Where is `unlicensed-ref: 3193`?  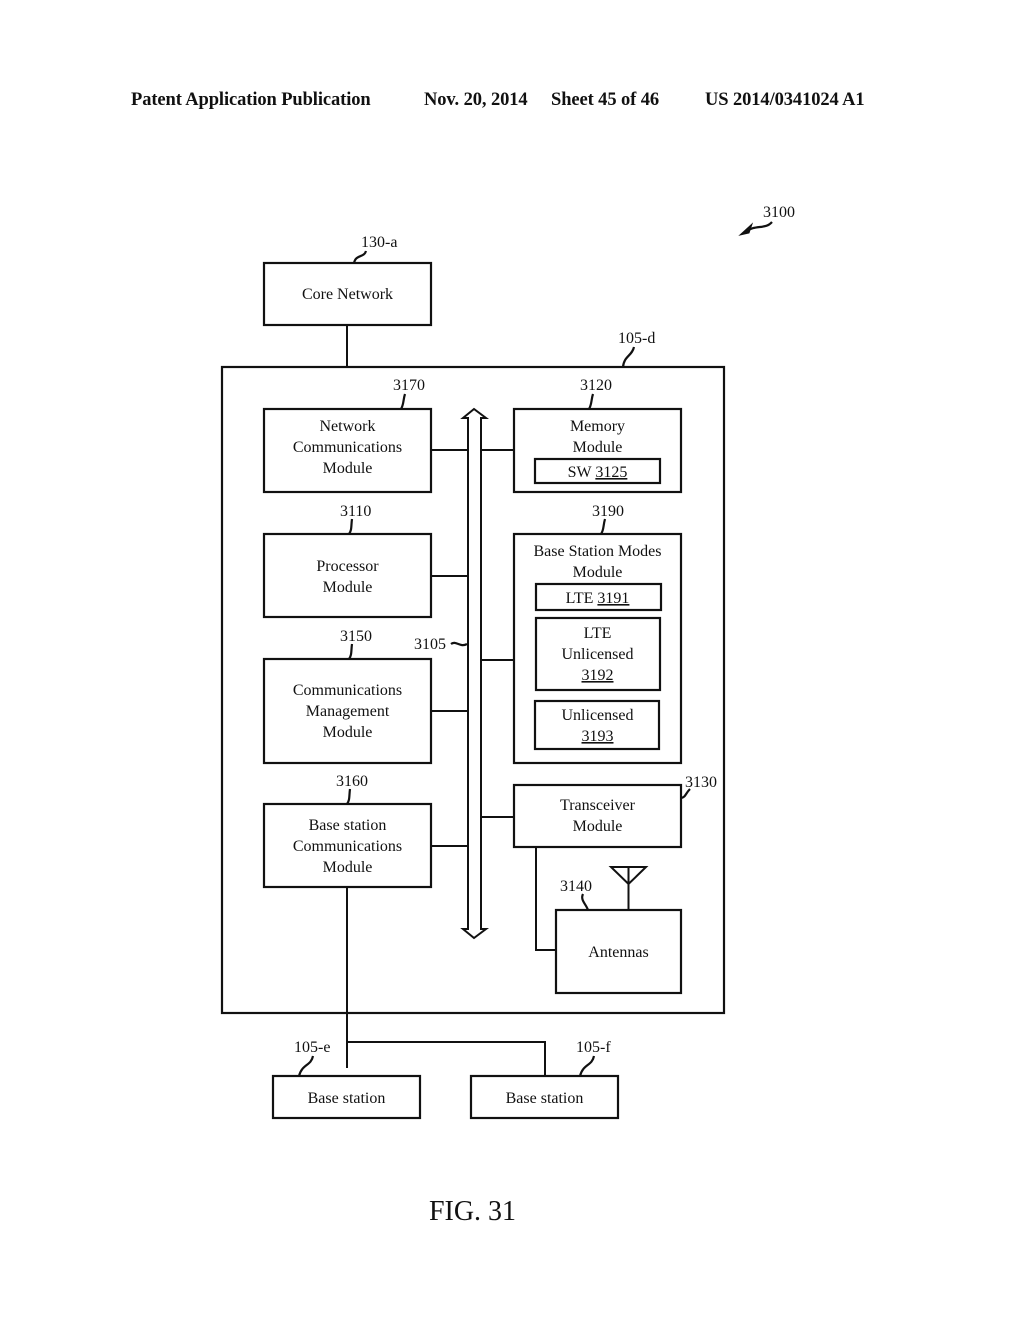 unlicensed-ref: 3193 is located at coordinates (598, 736).